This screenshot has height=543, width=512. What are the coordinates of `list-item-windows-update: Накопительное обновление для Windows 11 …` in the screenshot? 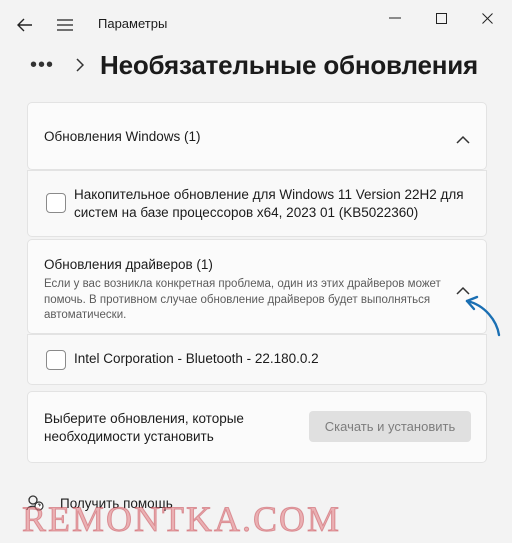 It's located at (257, 203).